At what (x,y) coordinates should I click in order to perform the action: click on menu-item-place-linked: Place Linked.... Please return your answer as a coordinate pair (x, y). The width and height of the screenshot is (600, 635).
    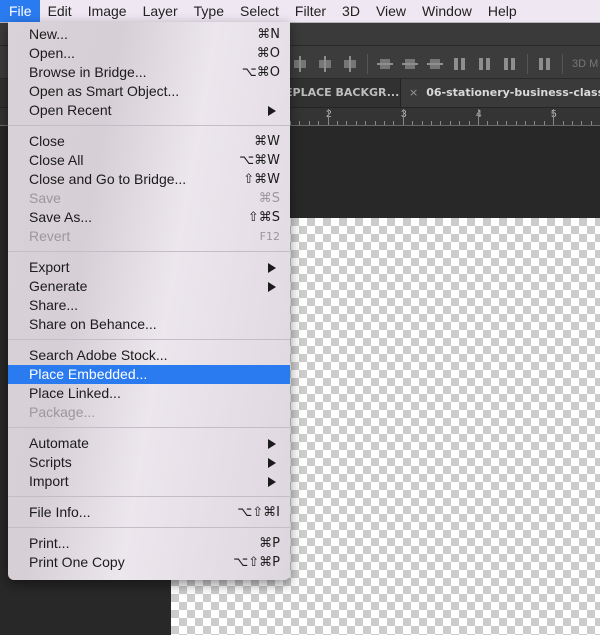
    Looking at the image, I should click on (149, 393).